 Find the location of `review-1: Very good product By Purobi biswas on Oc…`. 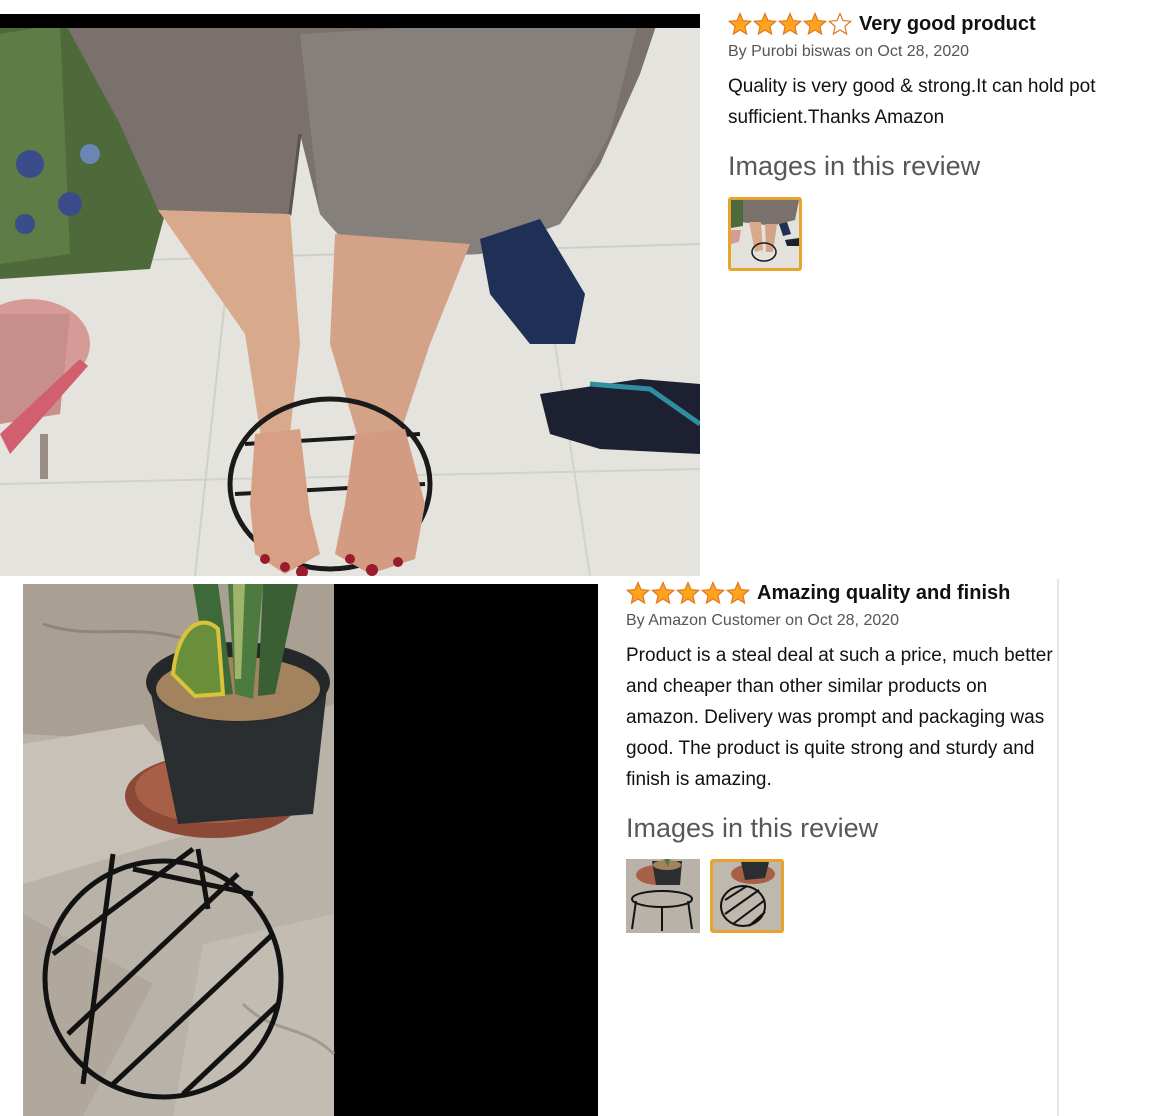

review-1: Very good product By Purobi biswas on Oc… is located at coordinates (941, 140).